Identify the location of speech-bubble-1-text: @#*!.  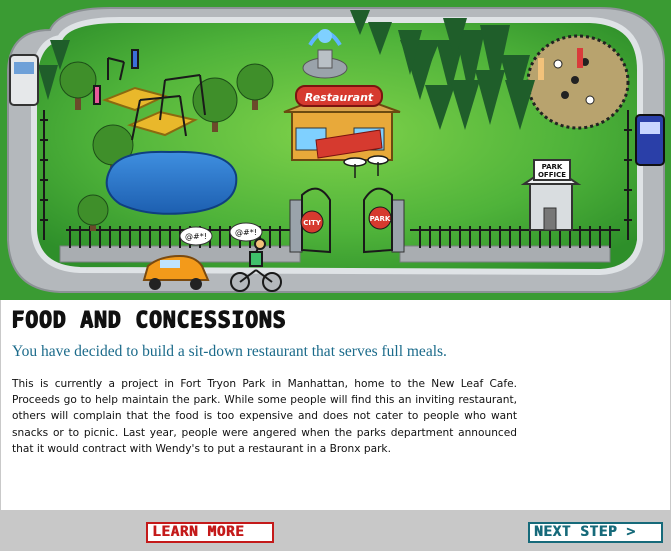
(196, 236).